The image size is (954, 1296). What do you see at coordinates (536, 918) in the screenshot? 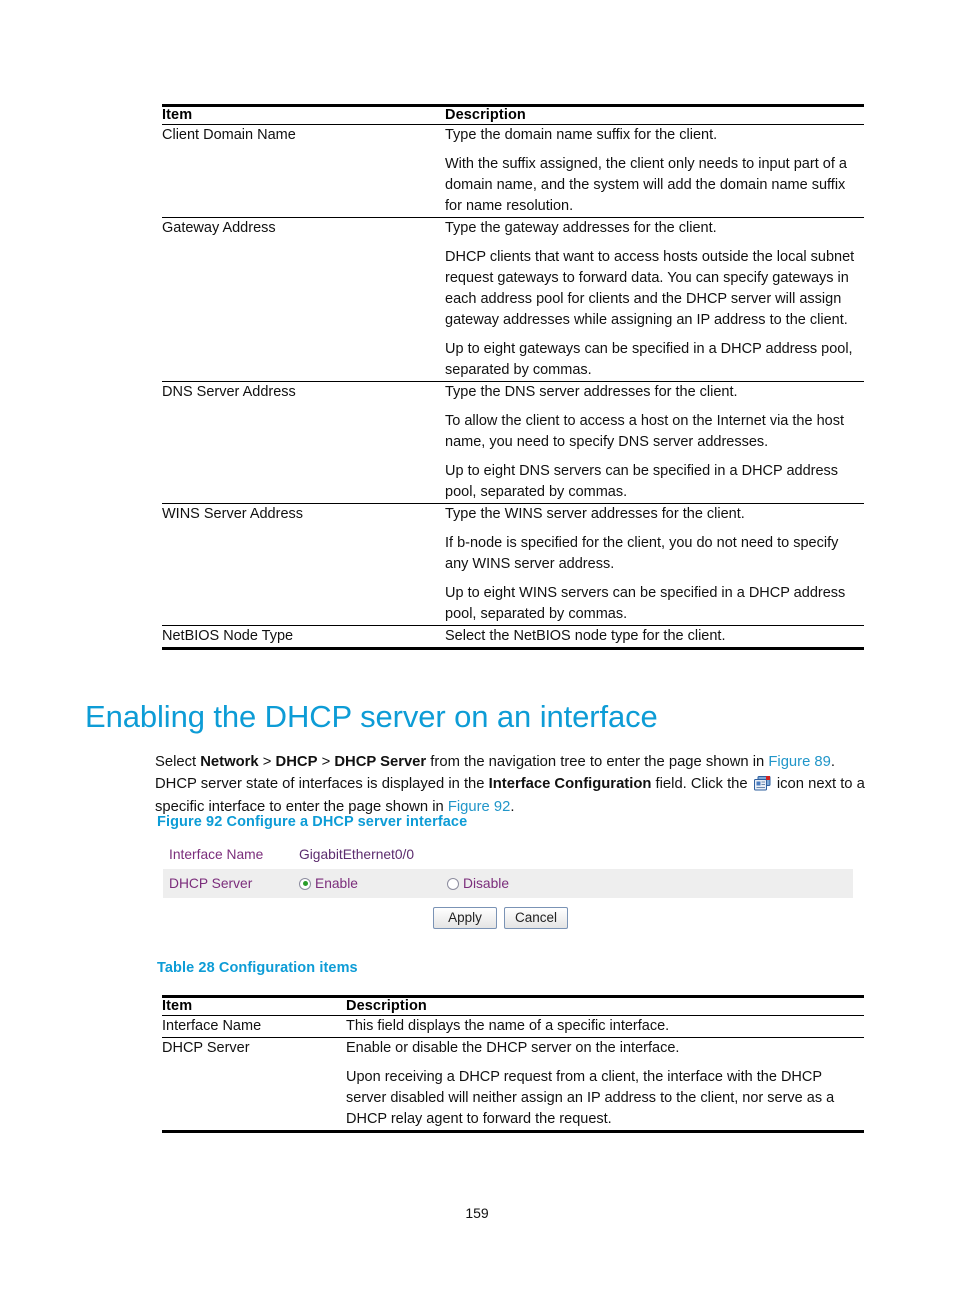
I see `cancel-button: Cancel` at bounding box center [536, 918].